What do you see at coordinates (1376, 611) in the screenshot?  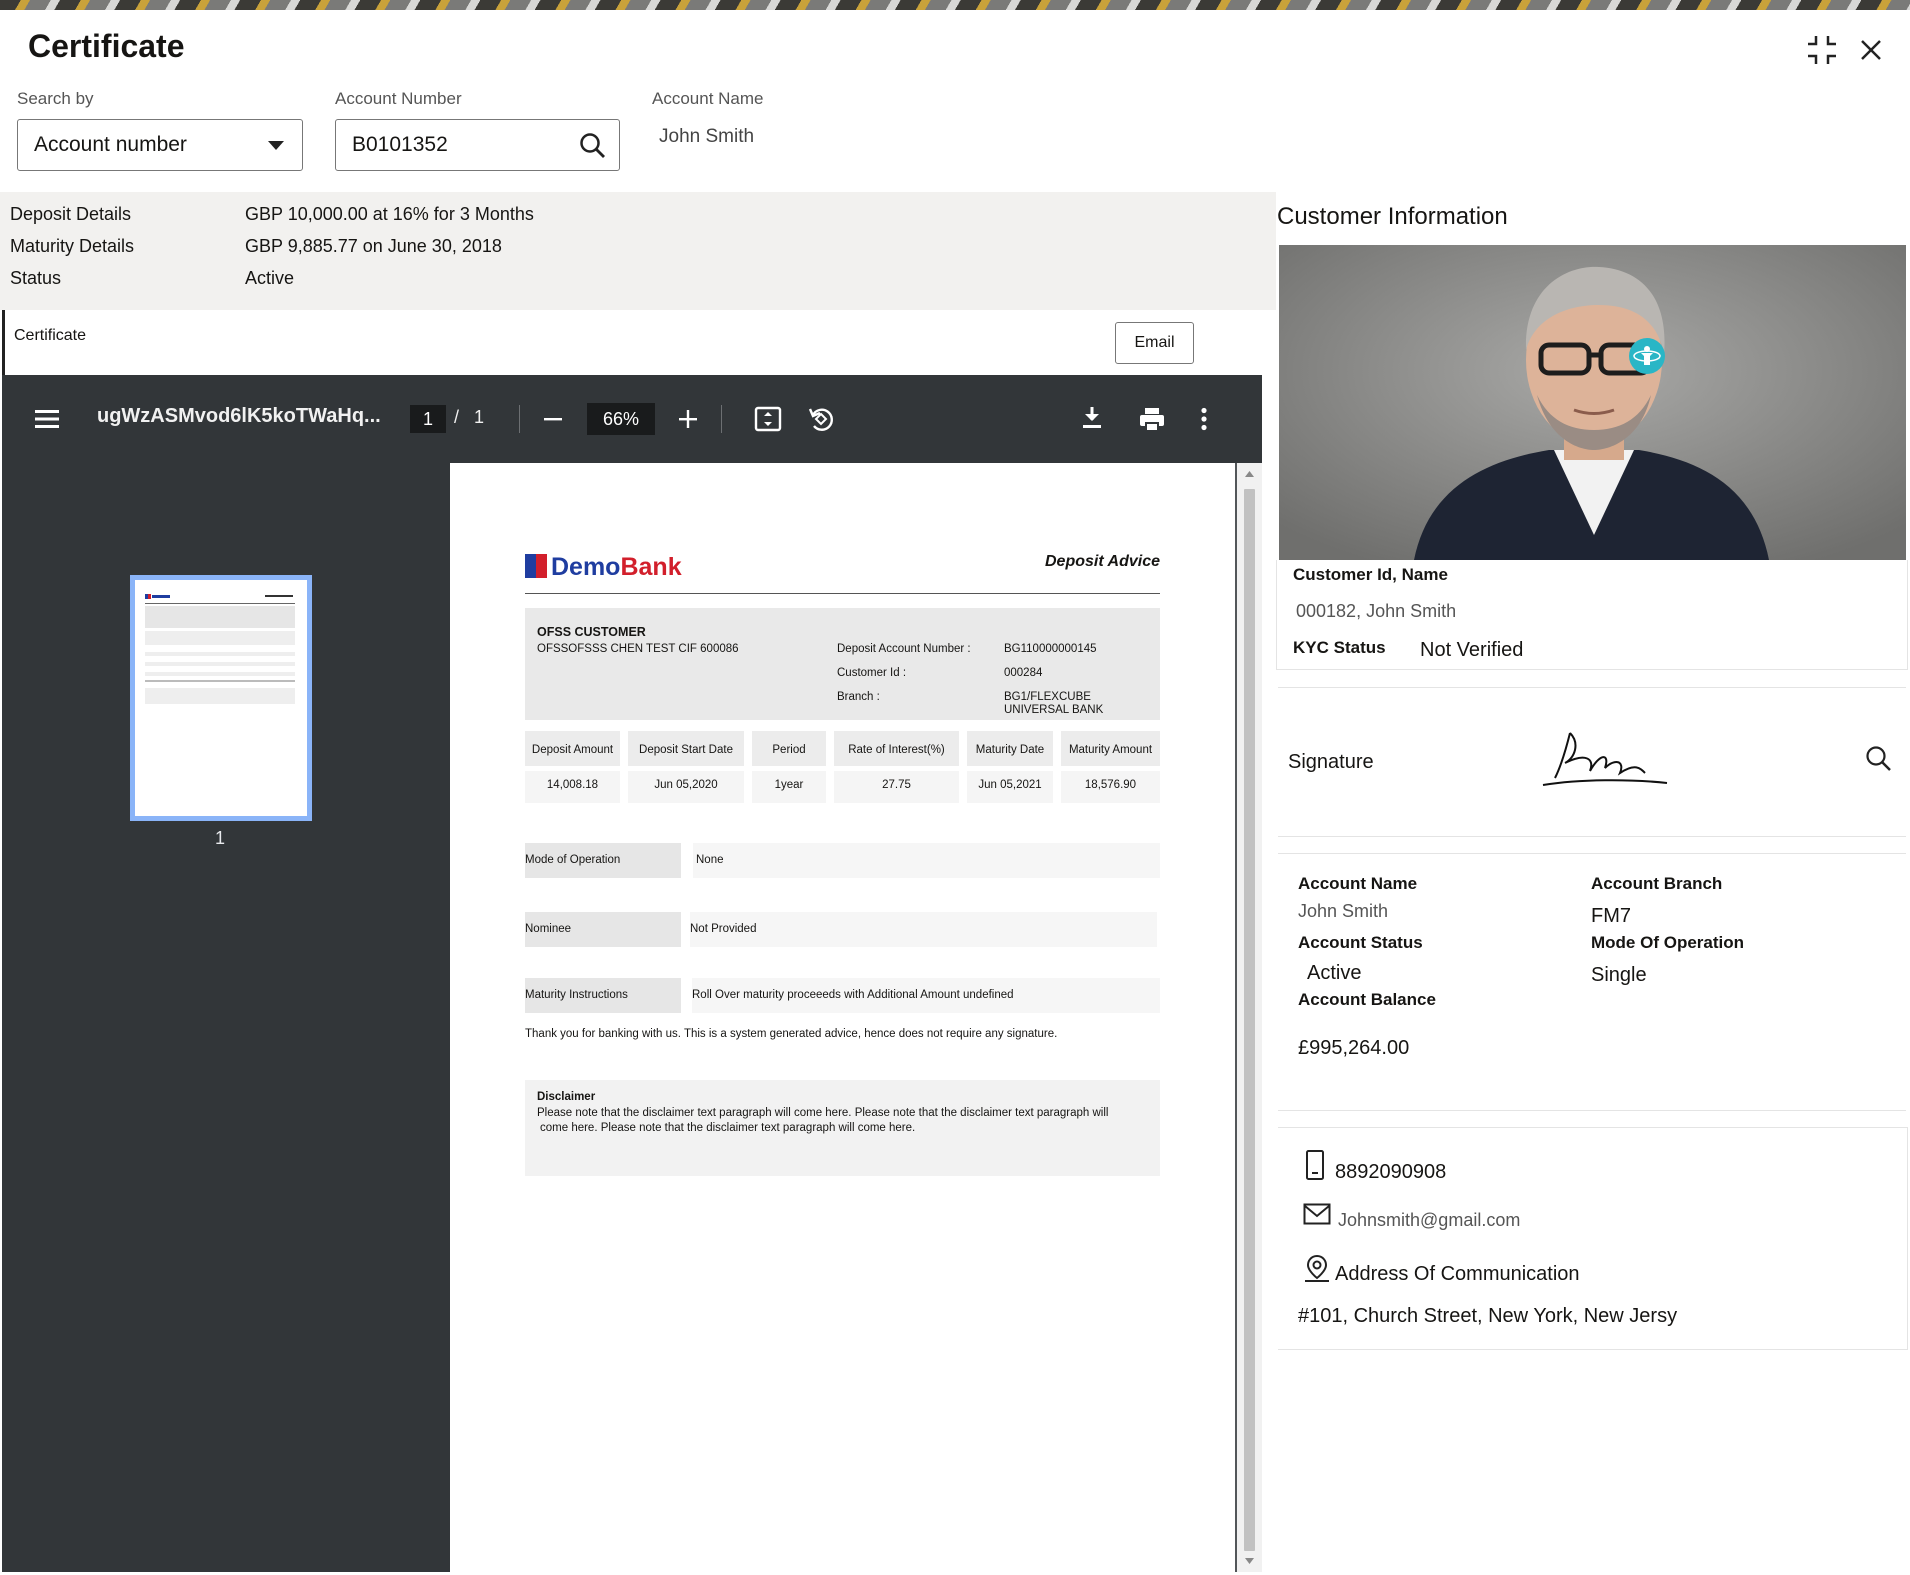 I see `customer-id-name-value: 000182, John Smith` at bounding box center [1376, 611].